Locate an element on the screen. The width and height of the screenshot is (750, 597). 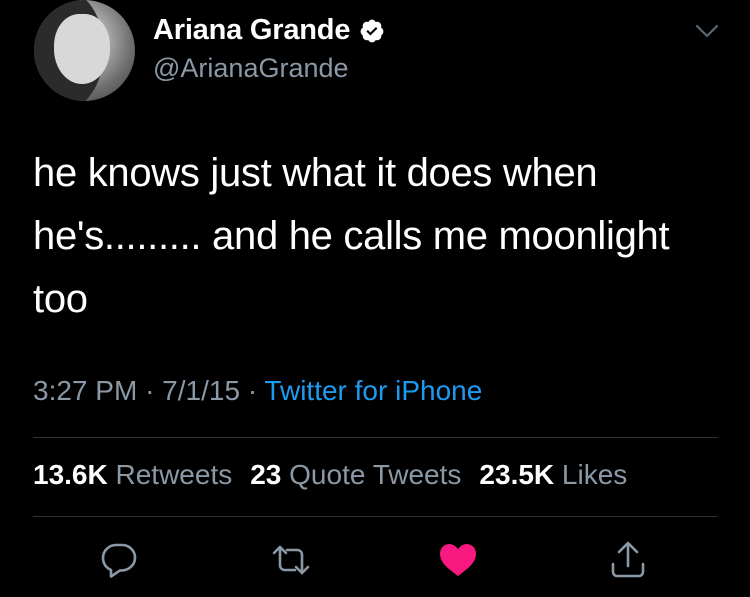
tweet-line: too is located at coordinates (60, 299).